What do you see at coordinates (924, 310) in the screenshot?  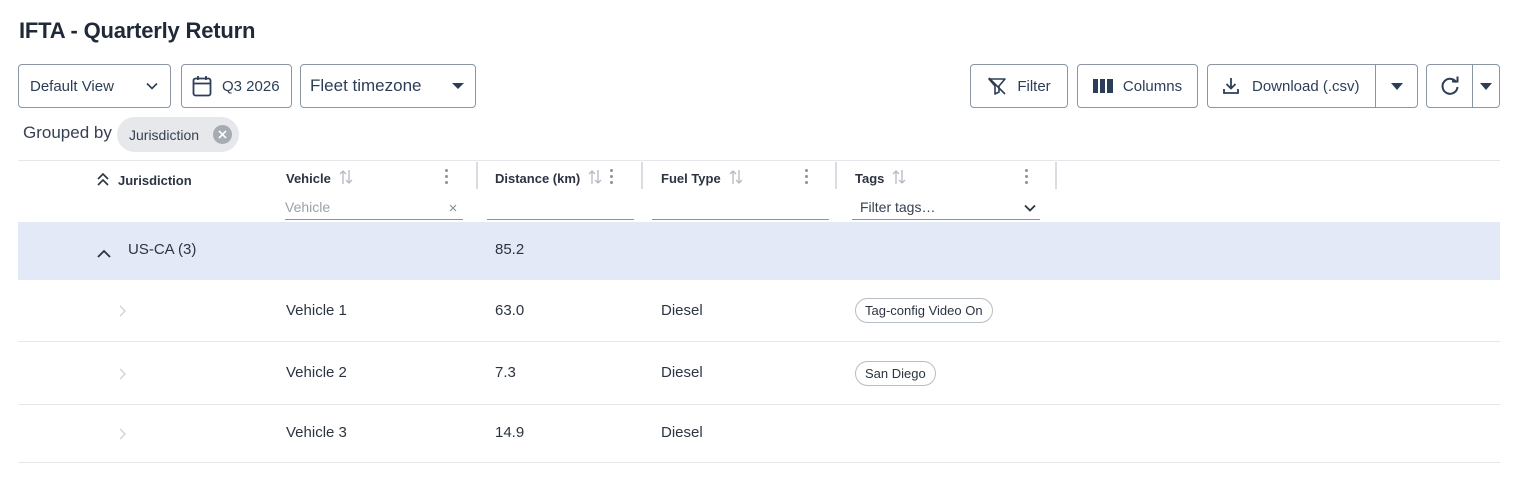 I see `tag-chip: Tag-config Video On` at bounding box center [924, 310].